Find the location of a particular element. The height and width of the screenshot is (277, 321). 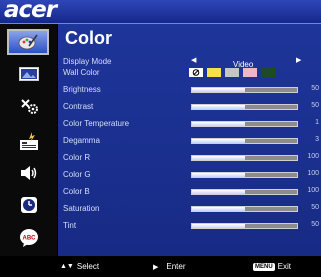

swatch-yellow is located at coordinates (214, 72).